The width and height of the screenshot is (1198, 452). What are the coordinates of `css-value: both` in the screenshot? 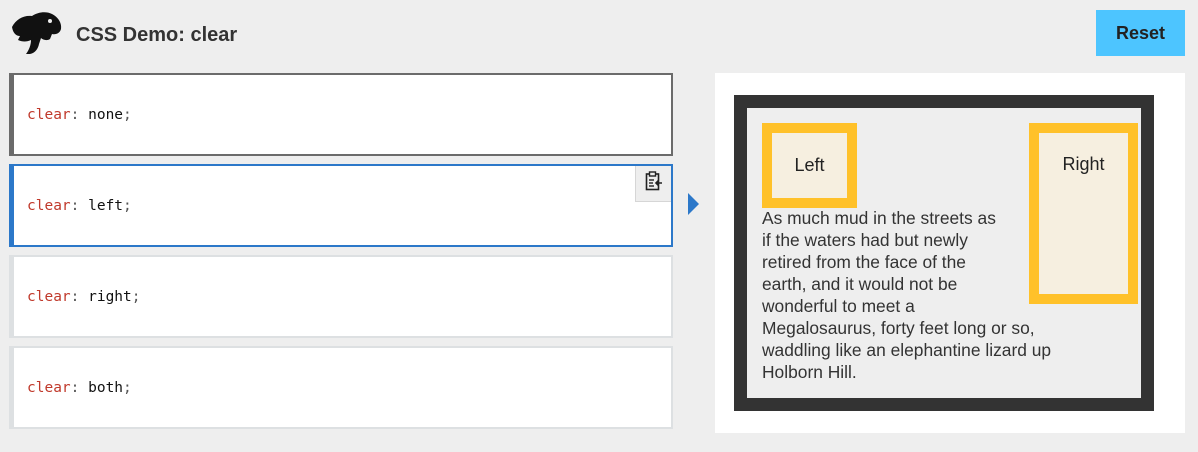 It's located at (101, 387).